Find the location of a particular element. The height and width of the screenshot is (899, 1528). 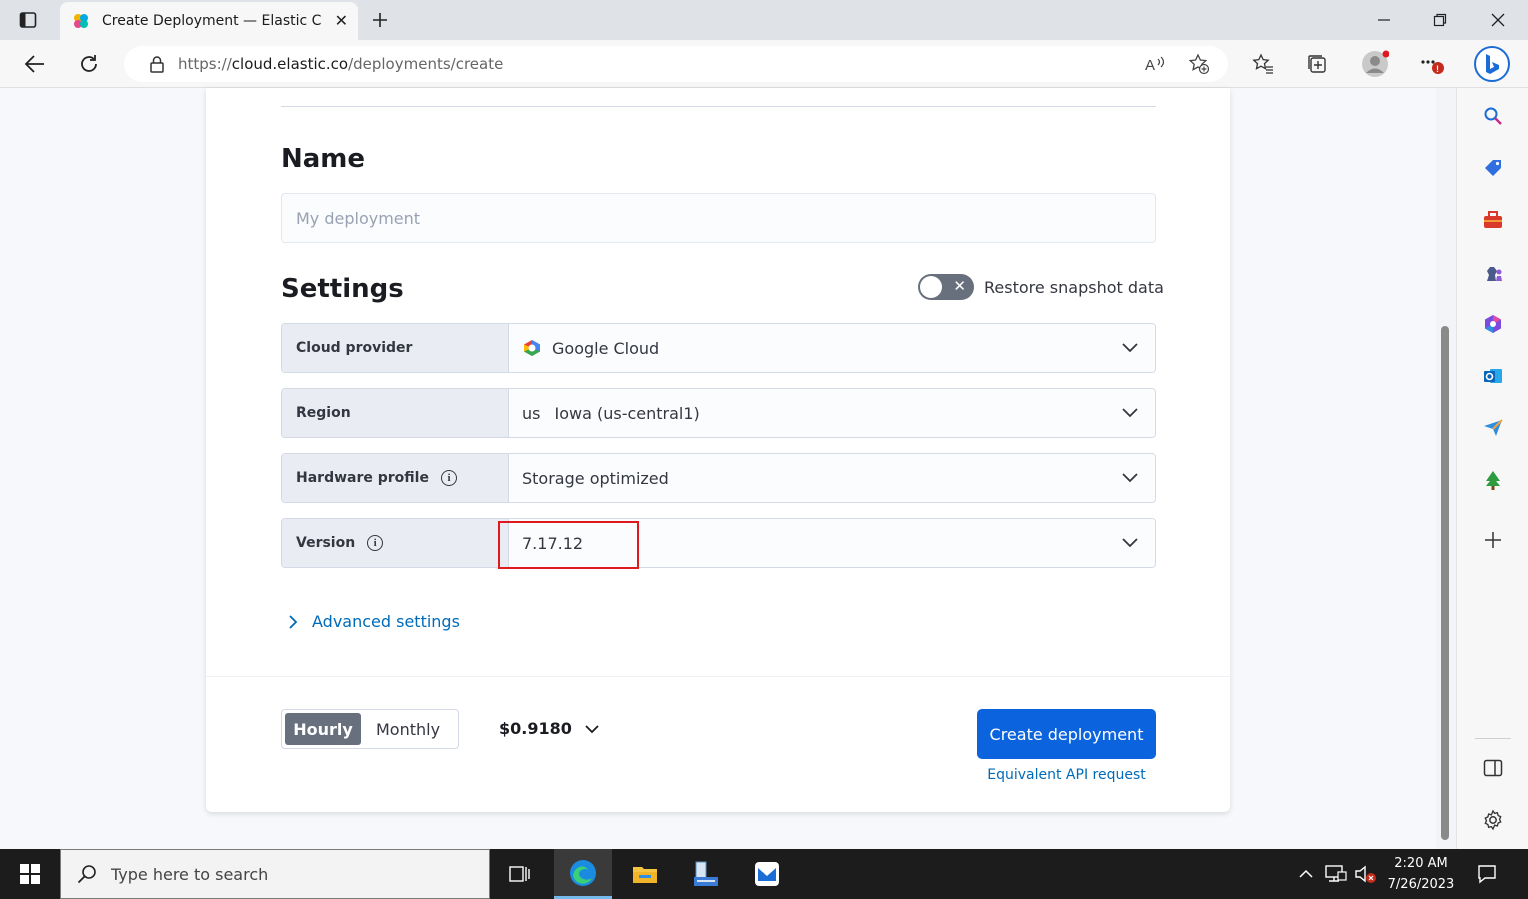

url-host: cloud.elastic.co is located at coordinates (290, 64).